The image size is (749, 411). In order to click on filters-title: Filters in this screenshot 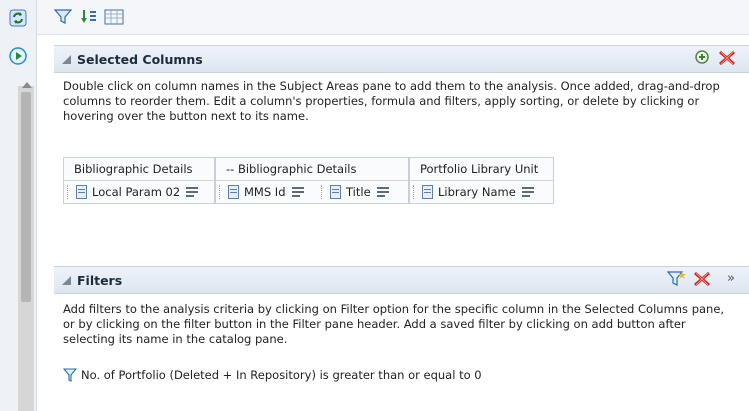, I will do `click(100, 280)`.